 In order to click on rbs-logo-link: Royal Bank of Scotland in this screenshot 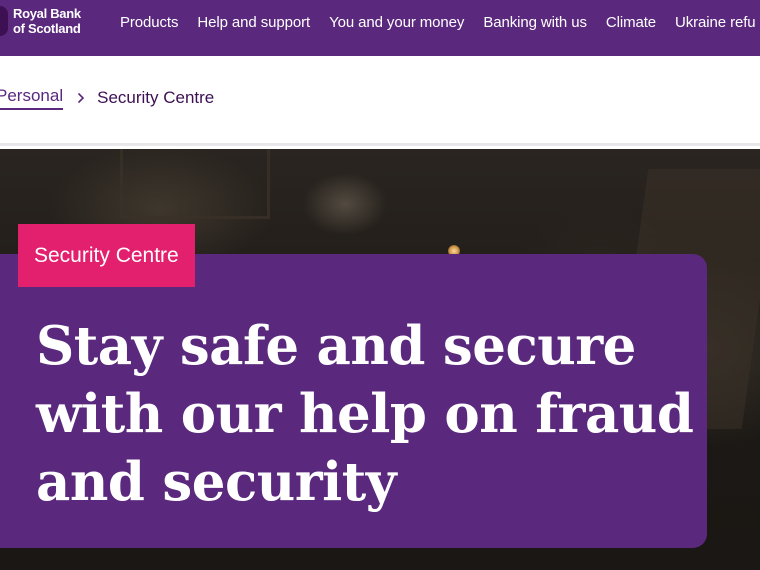, I will do `click(40, 21)`.